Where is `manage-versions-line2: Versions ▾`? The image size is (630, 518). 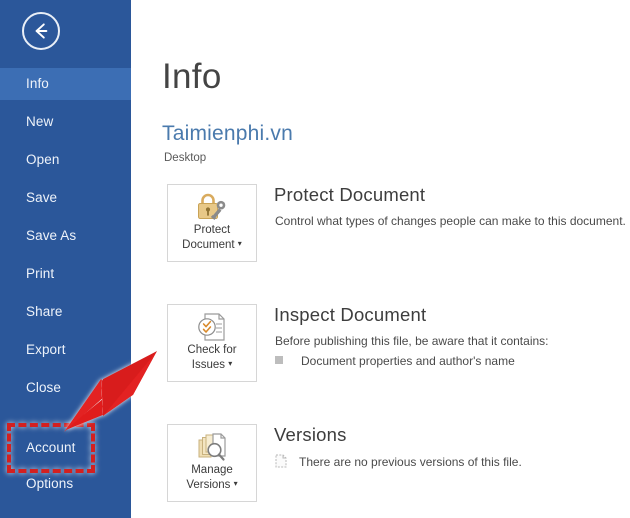
manage-versions-line2: Versions ▾ is located at coordinates (212, 484).